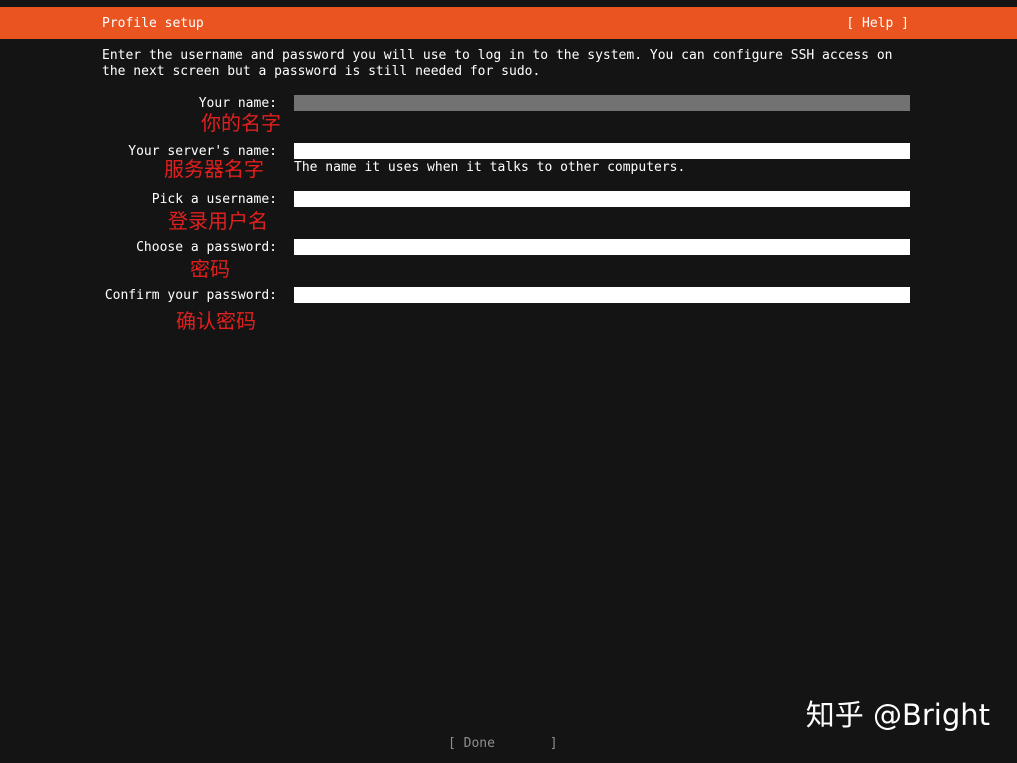 This screenshot has width=1017, height=763. Describe the element at coordinates (153, 23) in the screenshot. I see `page-title: Profile setup` at that location.